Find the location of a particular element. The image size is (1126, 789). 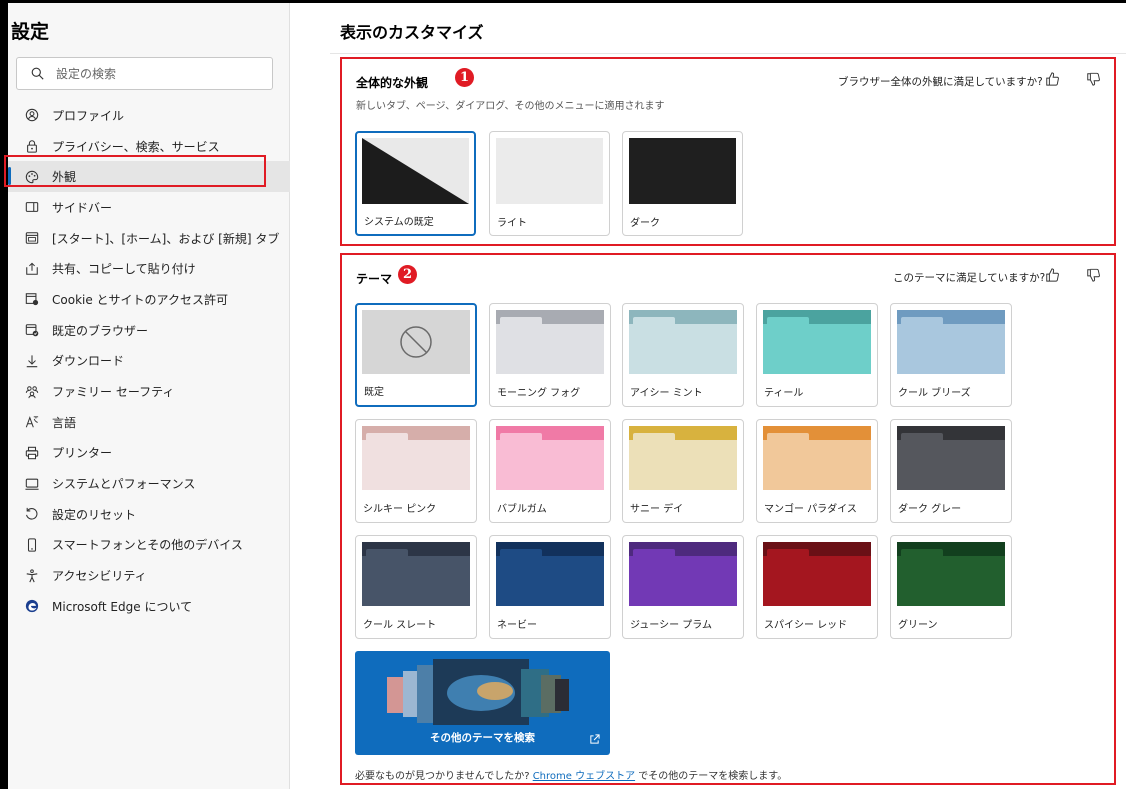

sidebar-item-6: Cookie とサイトのアクセス許可 is located at coordinates (149, 299).